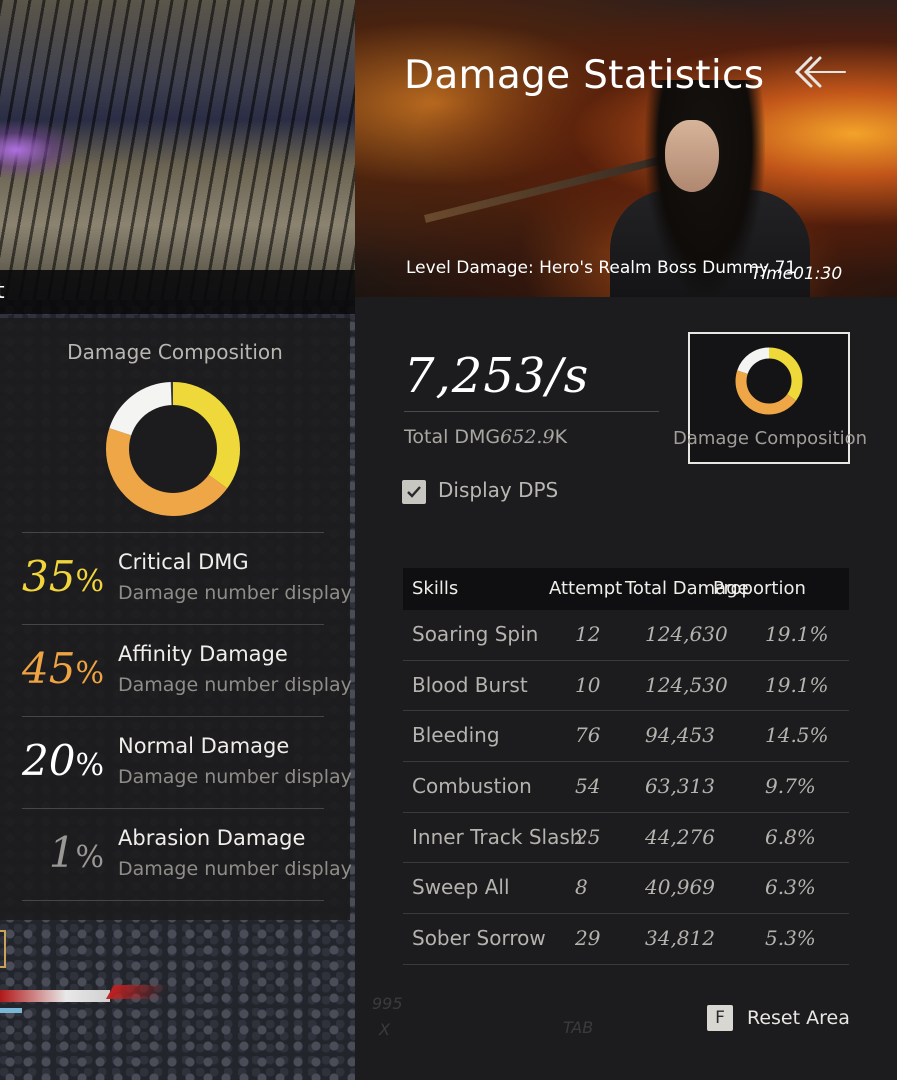  Describe the element at coordinates (479, 938) in the screenshot. I see `skill-name: Sober Sorrow` at that location.